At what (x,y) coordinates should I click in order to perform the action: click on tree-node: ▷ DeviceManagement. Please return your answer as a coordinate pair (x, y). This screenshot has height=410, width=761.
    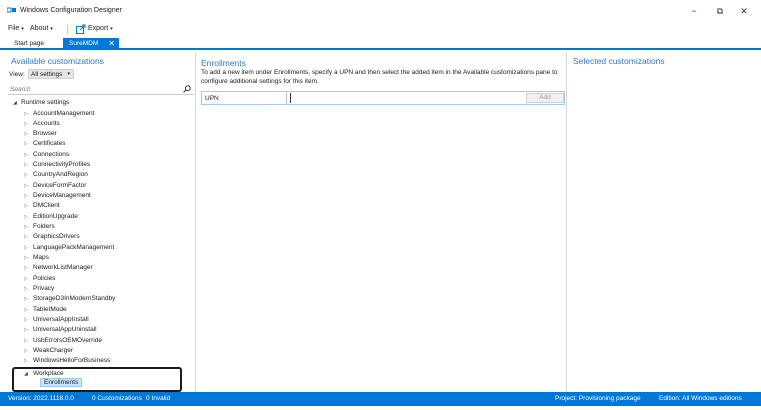
    Looking at the image, I should click on (57, 196).